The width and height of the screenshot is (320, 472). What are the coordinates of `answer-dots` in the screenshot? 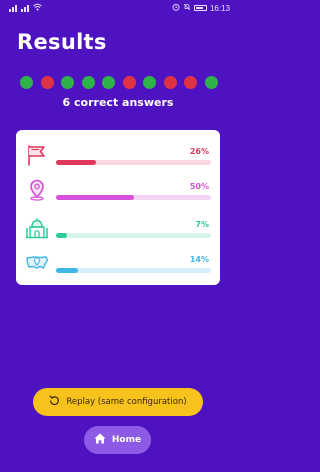 It's located at (119, 82).